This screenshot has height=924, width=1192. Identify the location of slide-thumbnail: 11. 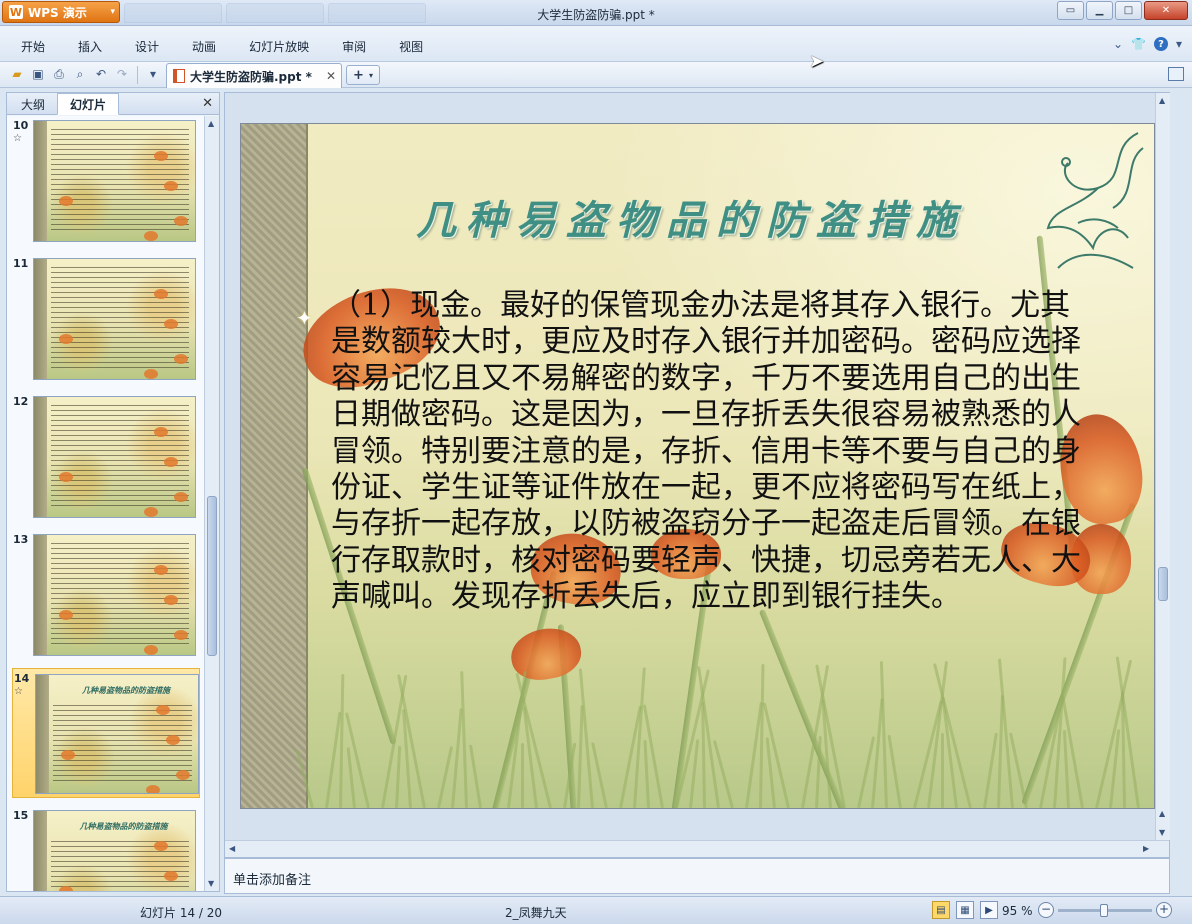
(105, 319).